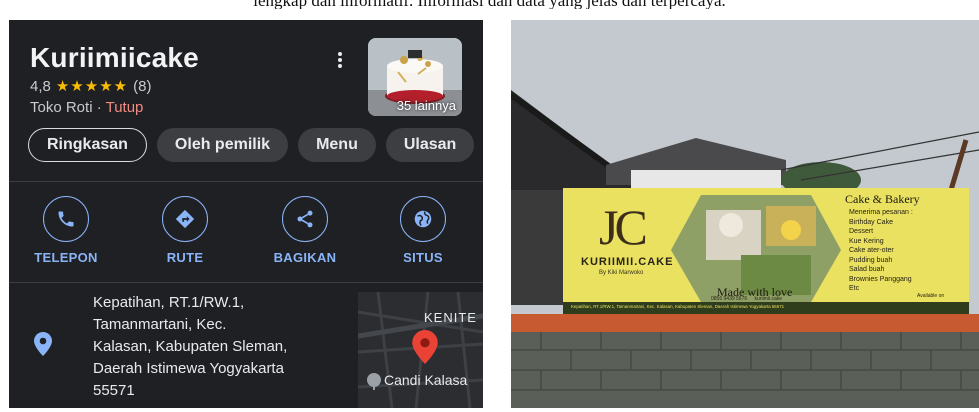 This screenshot has width=979, height=412. What do you see at coordinates (246, 236) in the screenshot?
I see `action-row: TELEPON RUTE BAGIKAN SITUS` at bounding box center [246, 236].